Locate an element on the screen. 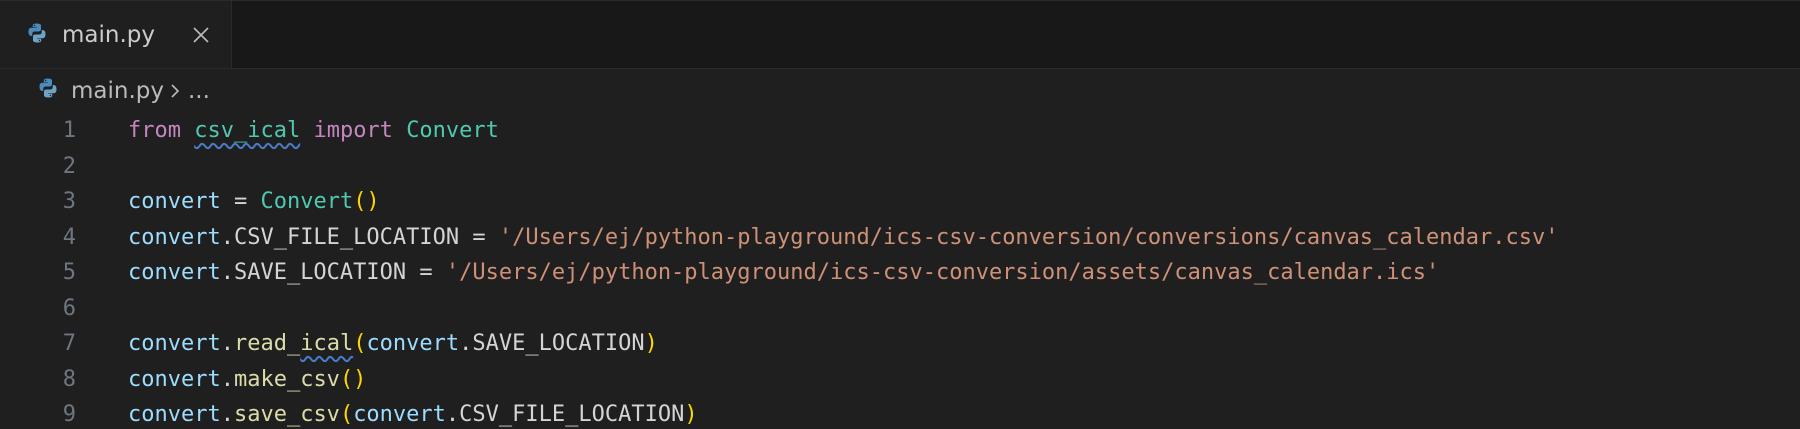 The height and width of the screenshot is (429, 1800). line-number: 2 is located at coordinates (69, 166).